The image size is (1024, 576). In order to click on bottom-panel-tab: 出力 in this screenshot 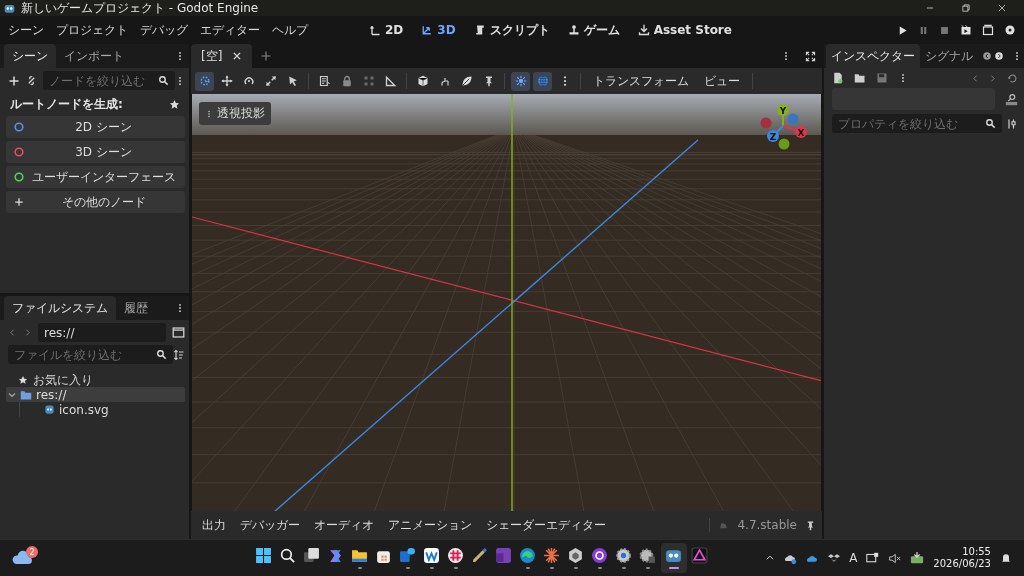, I will do `click(214, 525)`.